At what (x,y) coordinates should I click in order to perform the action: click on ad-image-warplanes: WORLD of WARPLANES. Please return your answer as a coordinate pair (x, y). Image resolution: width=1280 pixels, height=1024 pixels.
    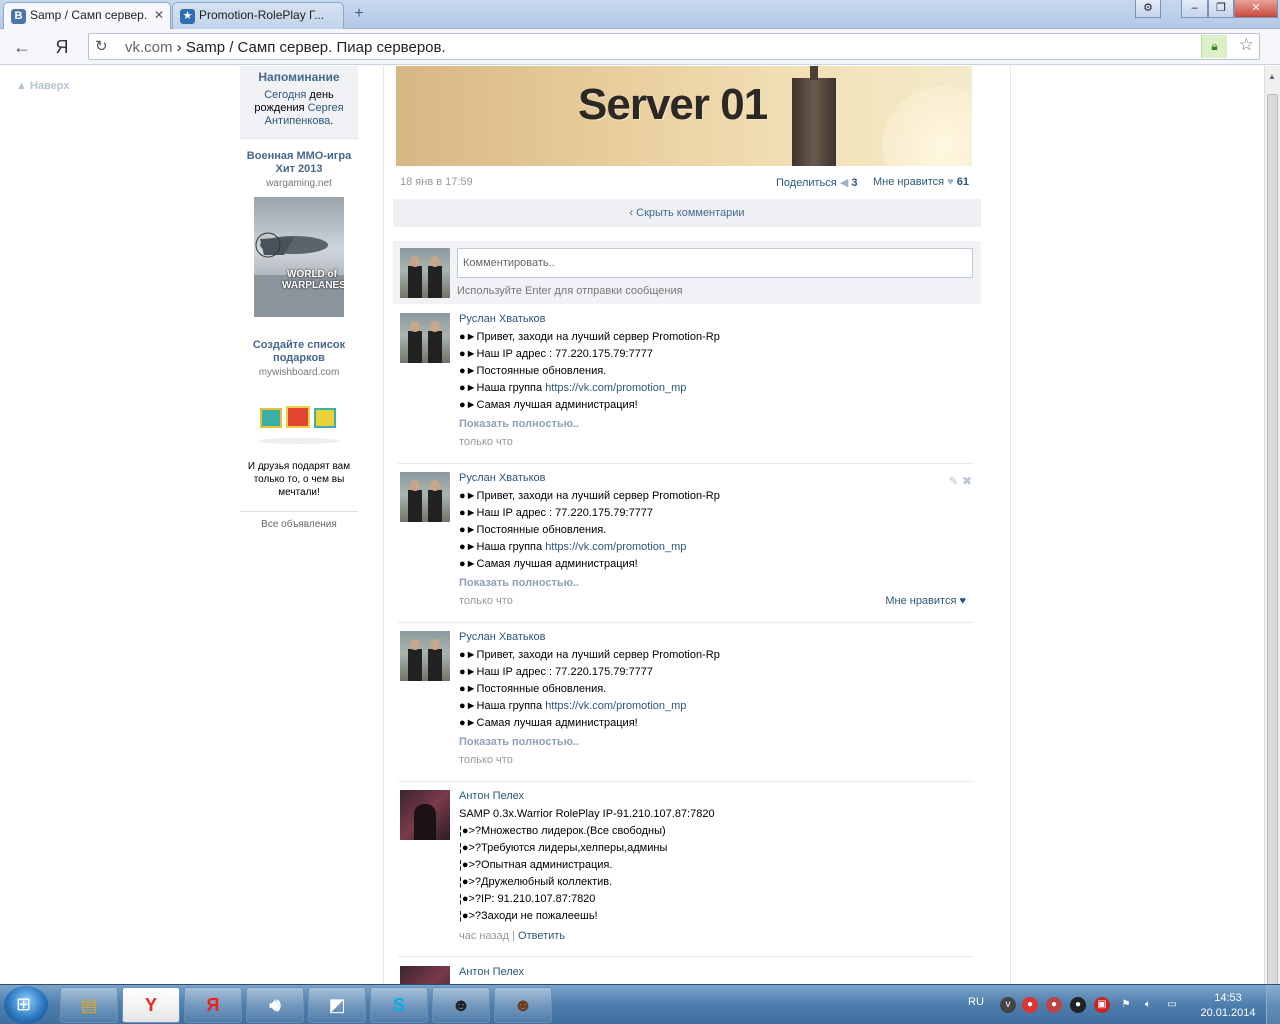
    Looking at the image, I should click on (299, 257).